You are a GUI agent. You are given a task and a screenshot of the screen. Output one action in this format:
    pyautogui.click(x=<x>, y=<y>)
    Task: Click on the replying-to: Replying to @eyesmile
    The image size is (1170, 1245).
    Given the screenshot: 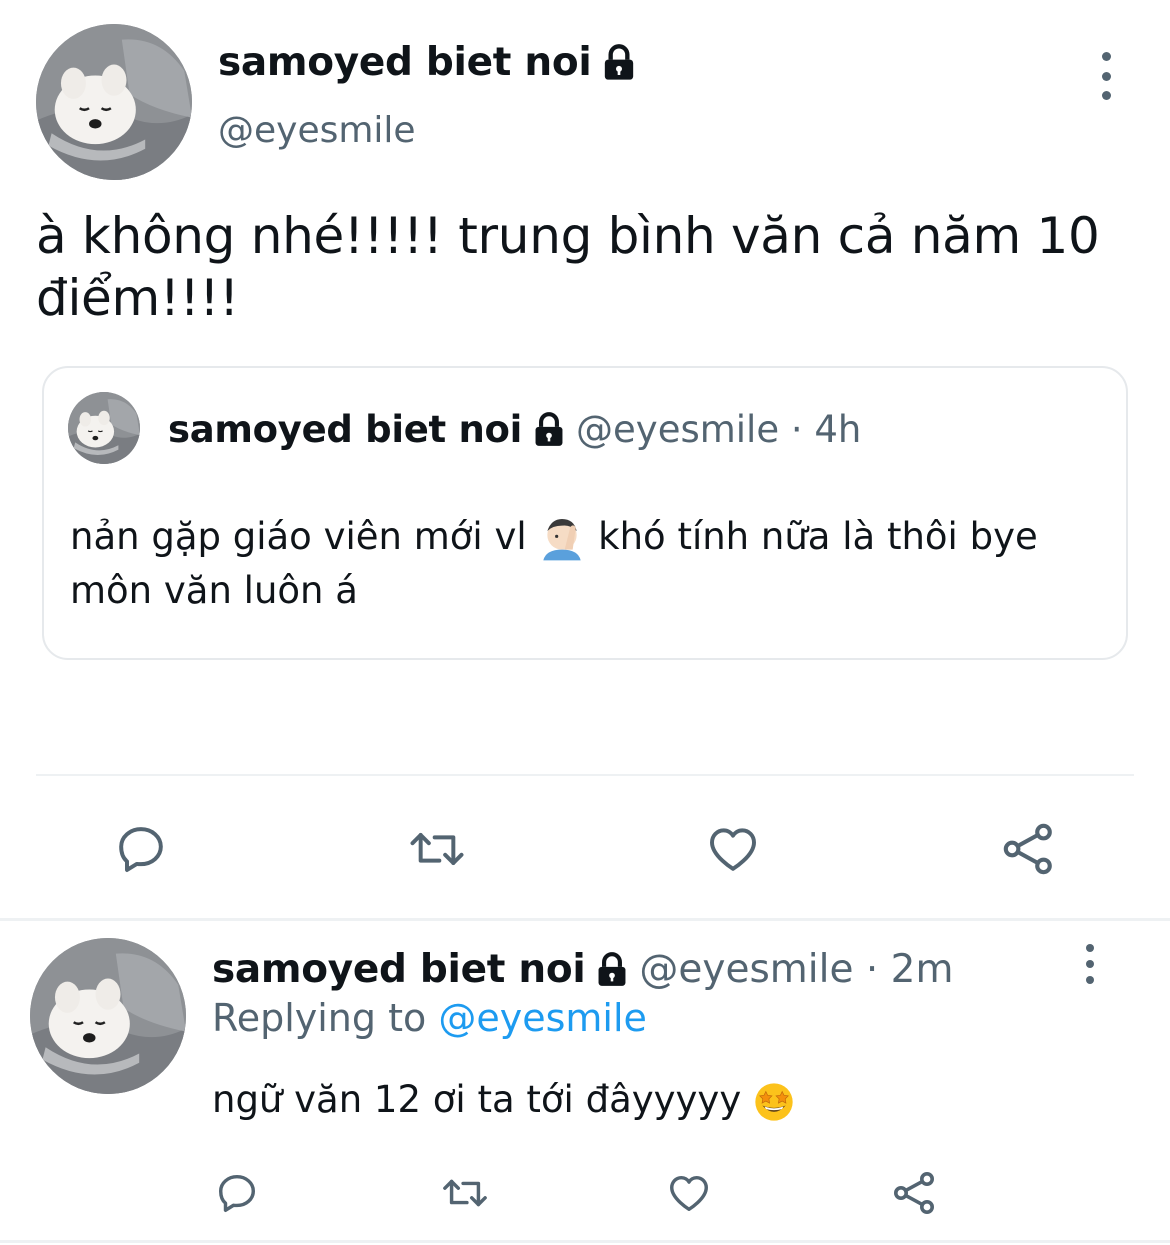 What is the action you would take?
    pyautogui.click(x=429, y=1018)
    